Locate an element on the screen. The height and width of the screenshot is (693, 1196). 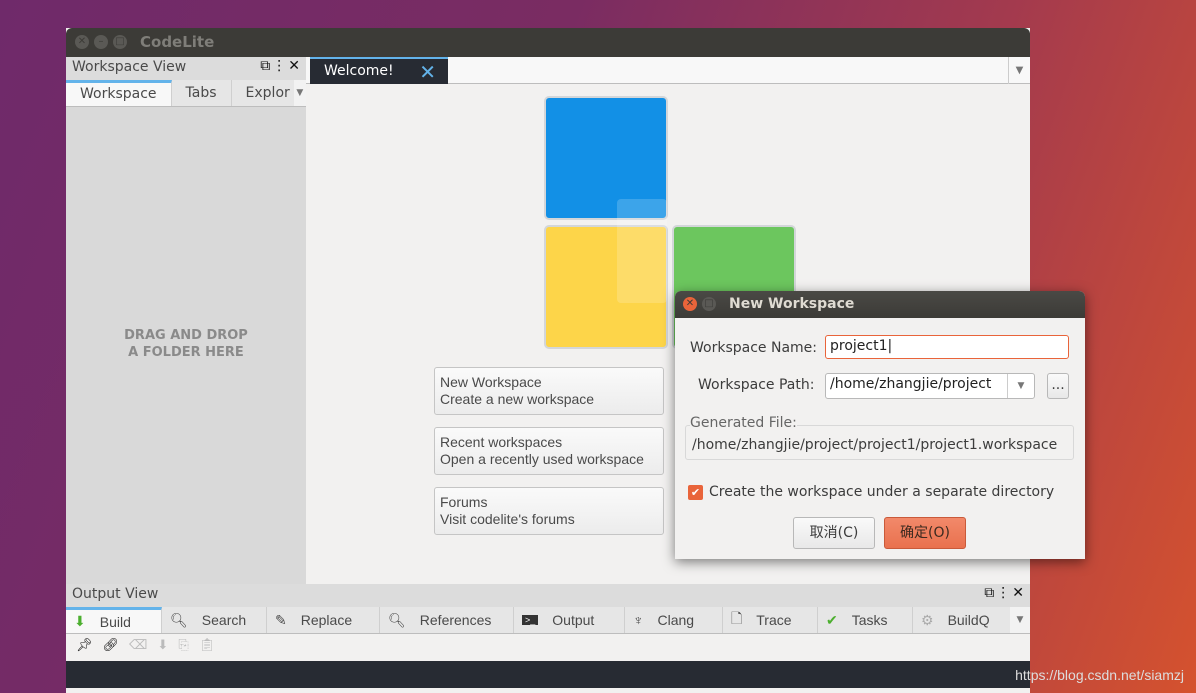
tab-tasks: ✔ Tasks is located at coordinates (865, 620).